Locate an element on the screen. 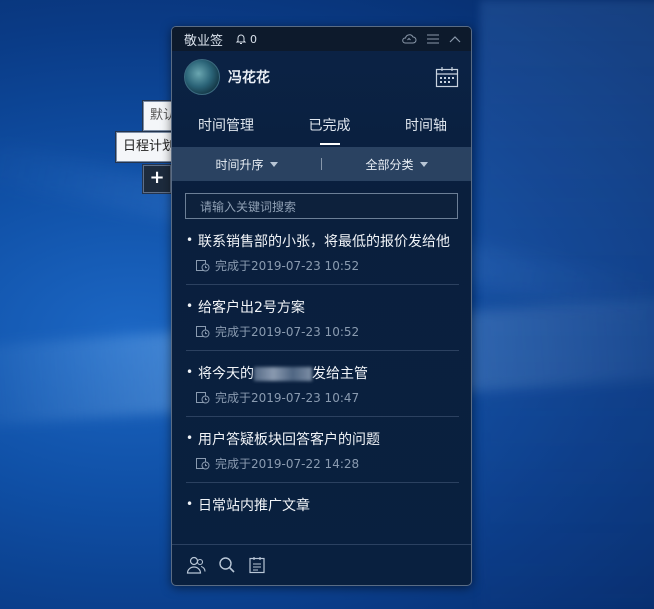 This screenshot has height=609, width=654. bottom-toolbar is located at coordinates (321, 564).